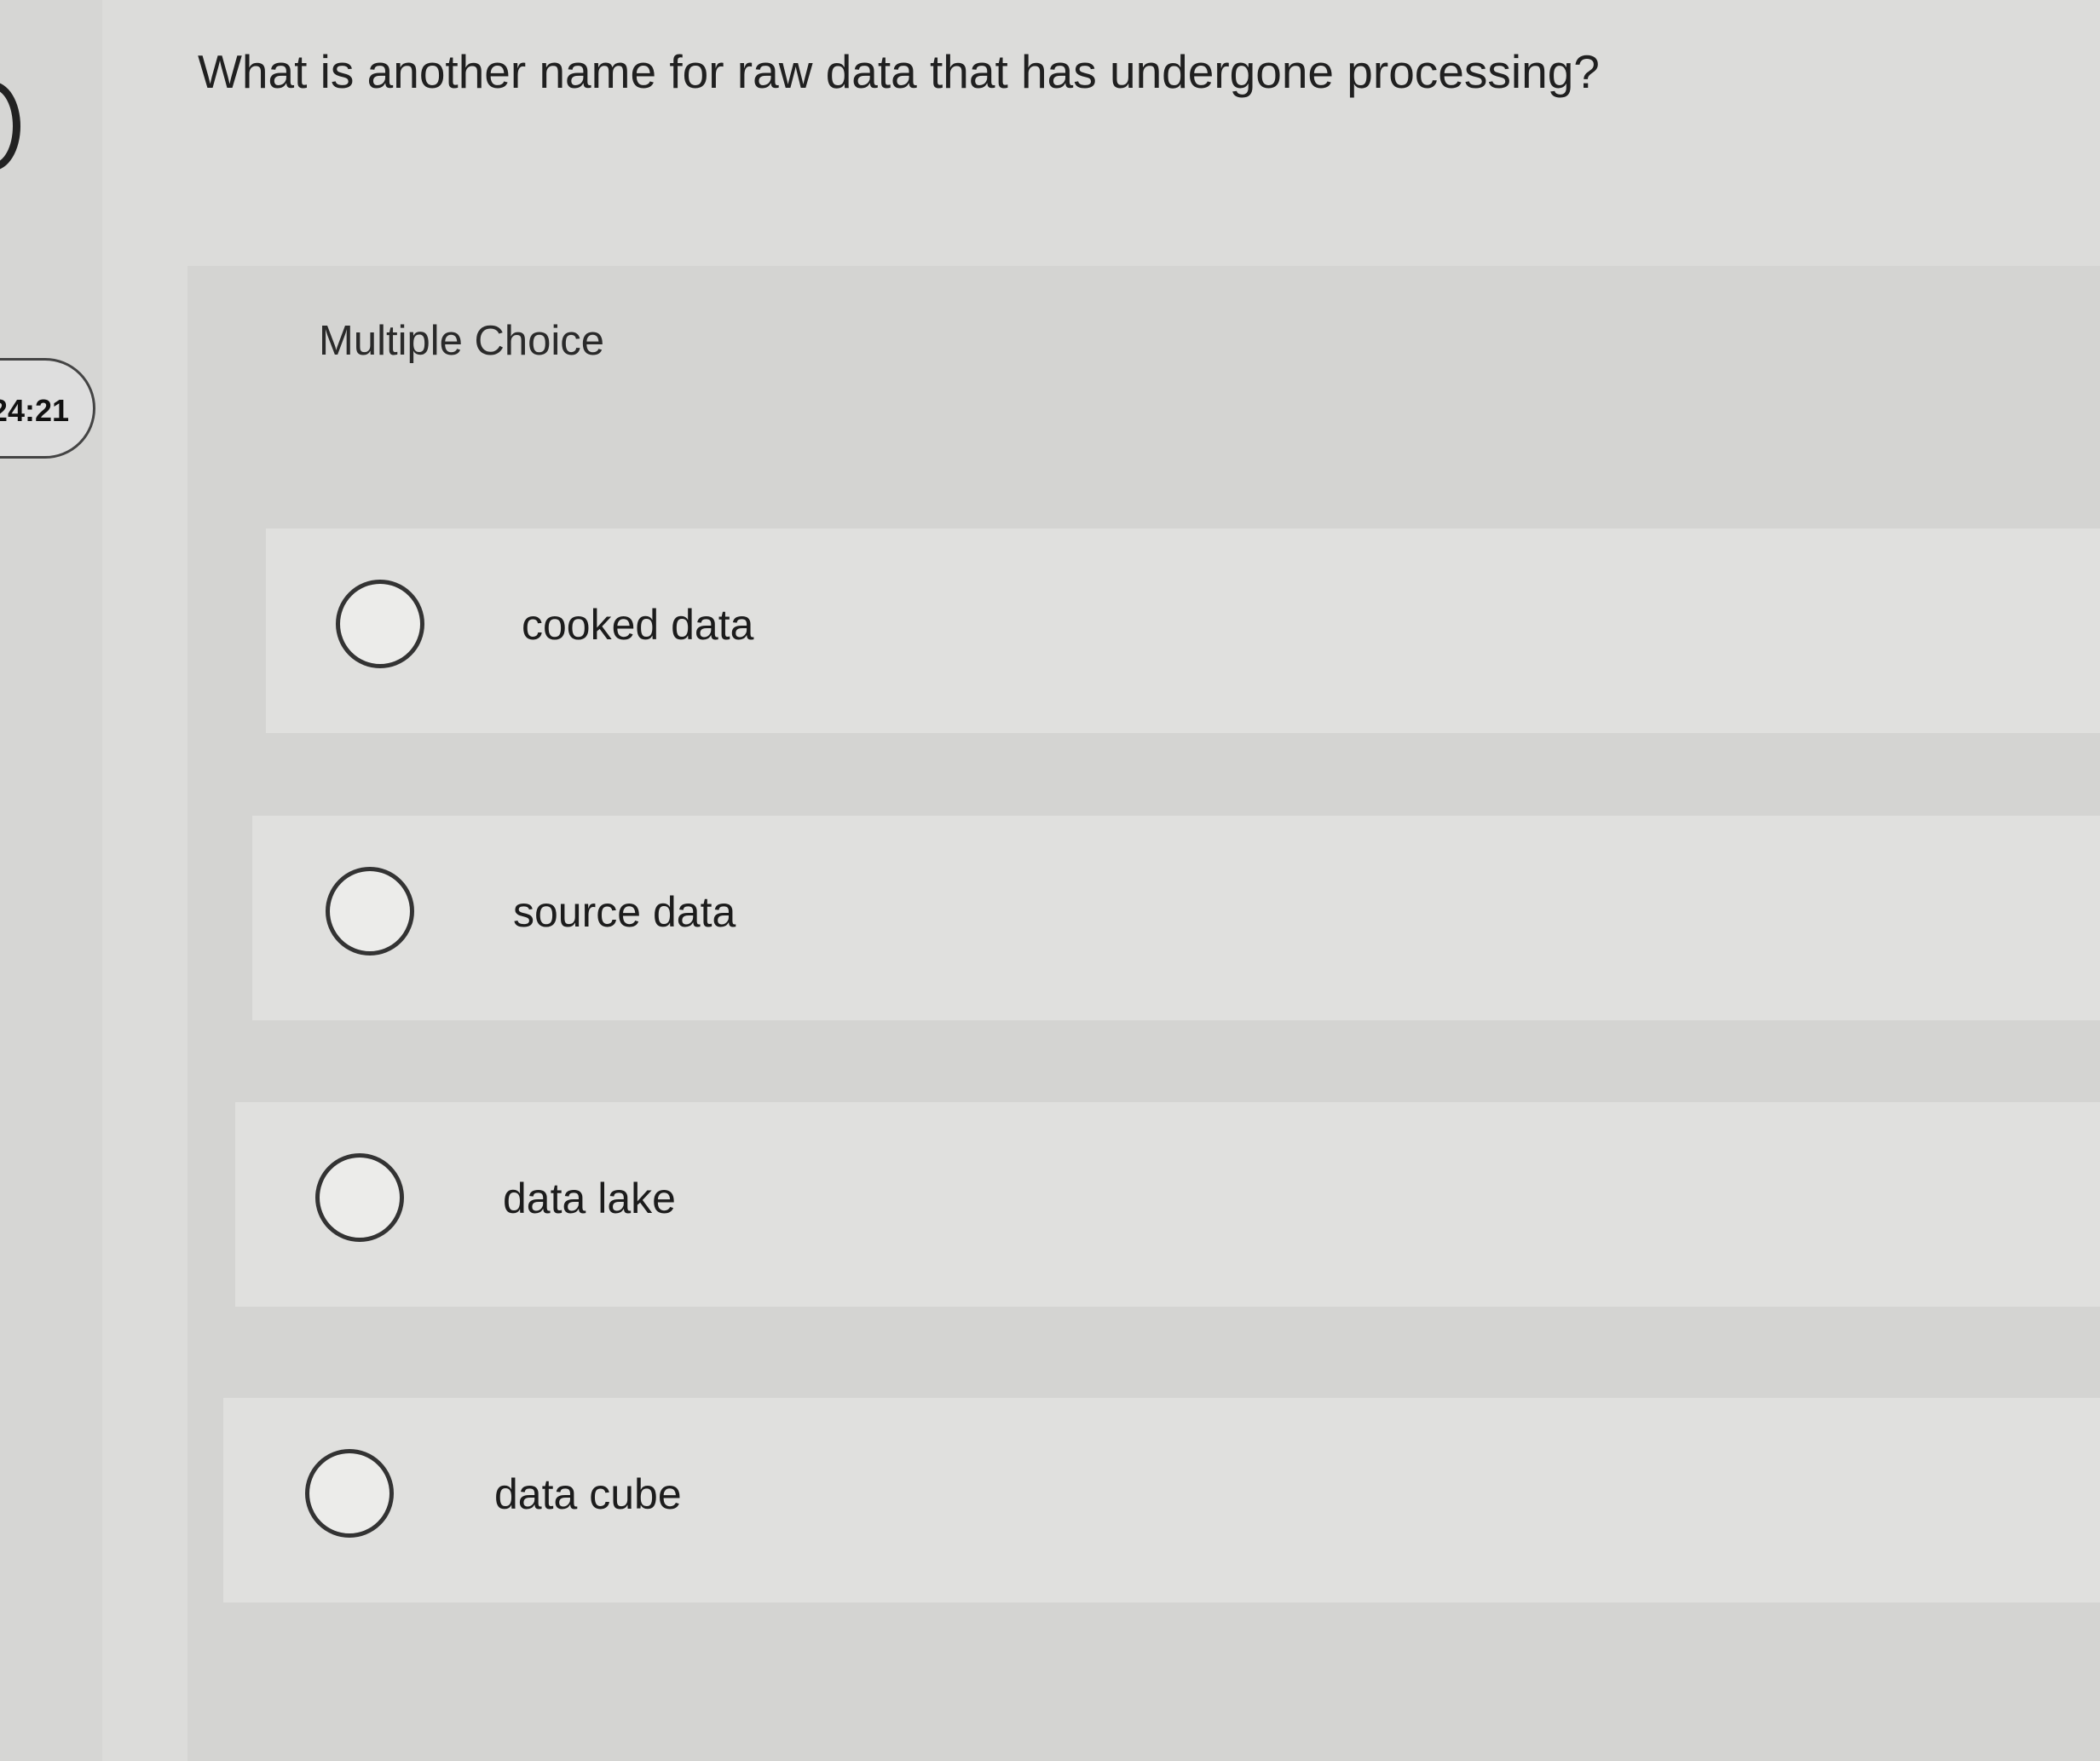 This screenshot has height=1761, width=2100. What do you see at coordinates (588, 1494) in the screenshot?
I see `answer-option-label: data cube` at bounding box center [588, 1494].